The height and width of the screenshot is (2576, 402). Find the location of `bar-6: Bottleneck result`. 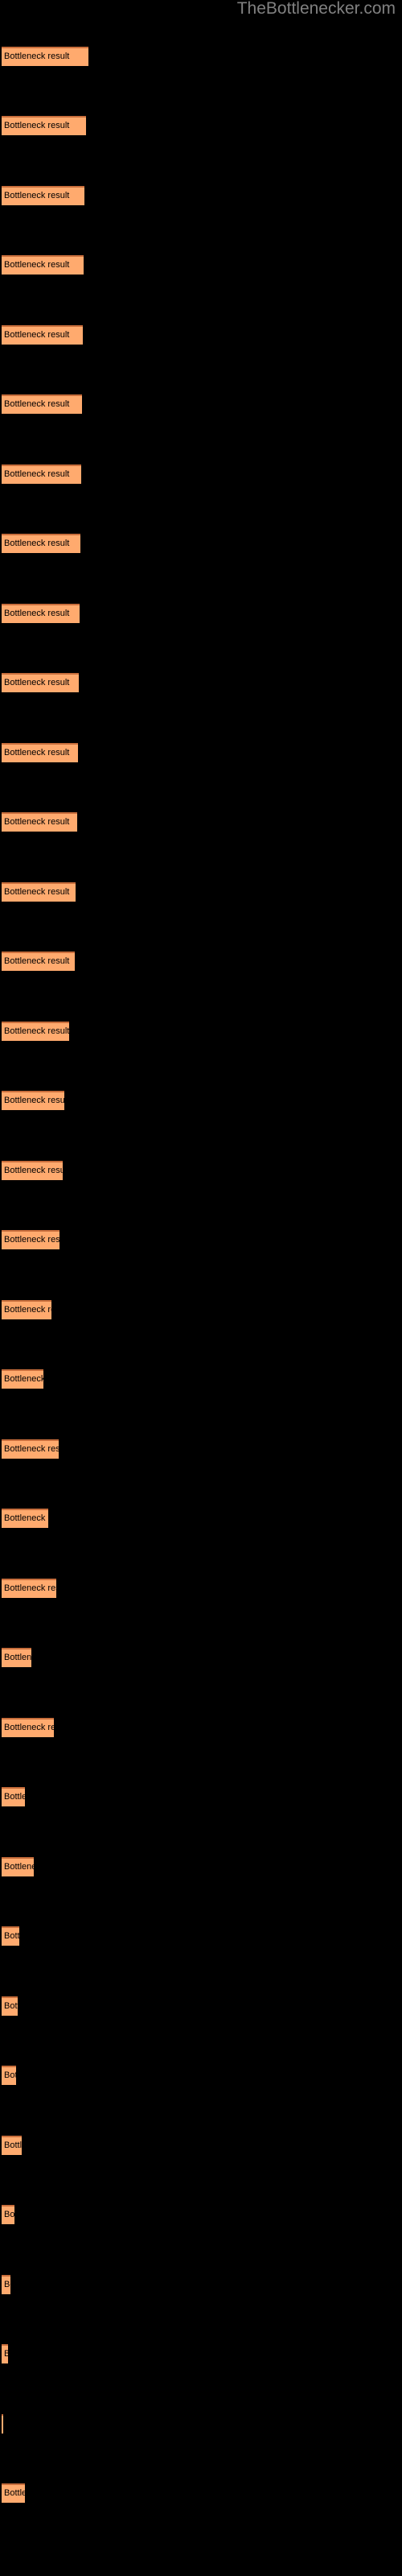

bar-6: Bottleneck result is located at coordinates (42, 404).